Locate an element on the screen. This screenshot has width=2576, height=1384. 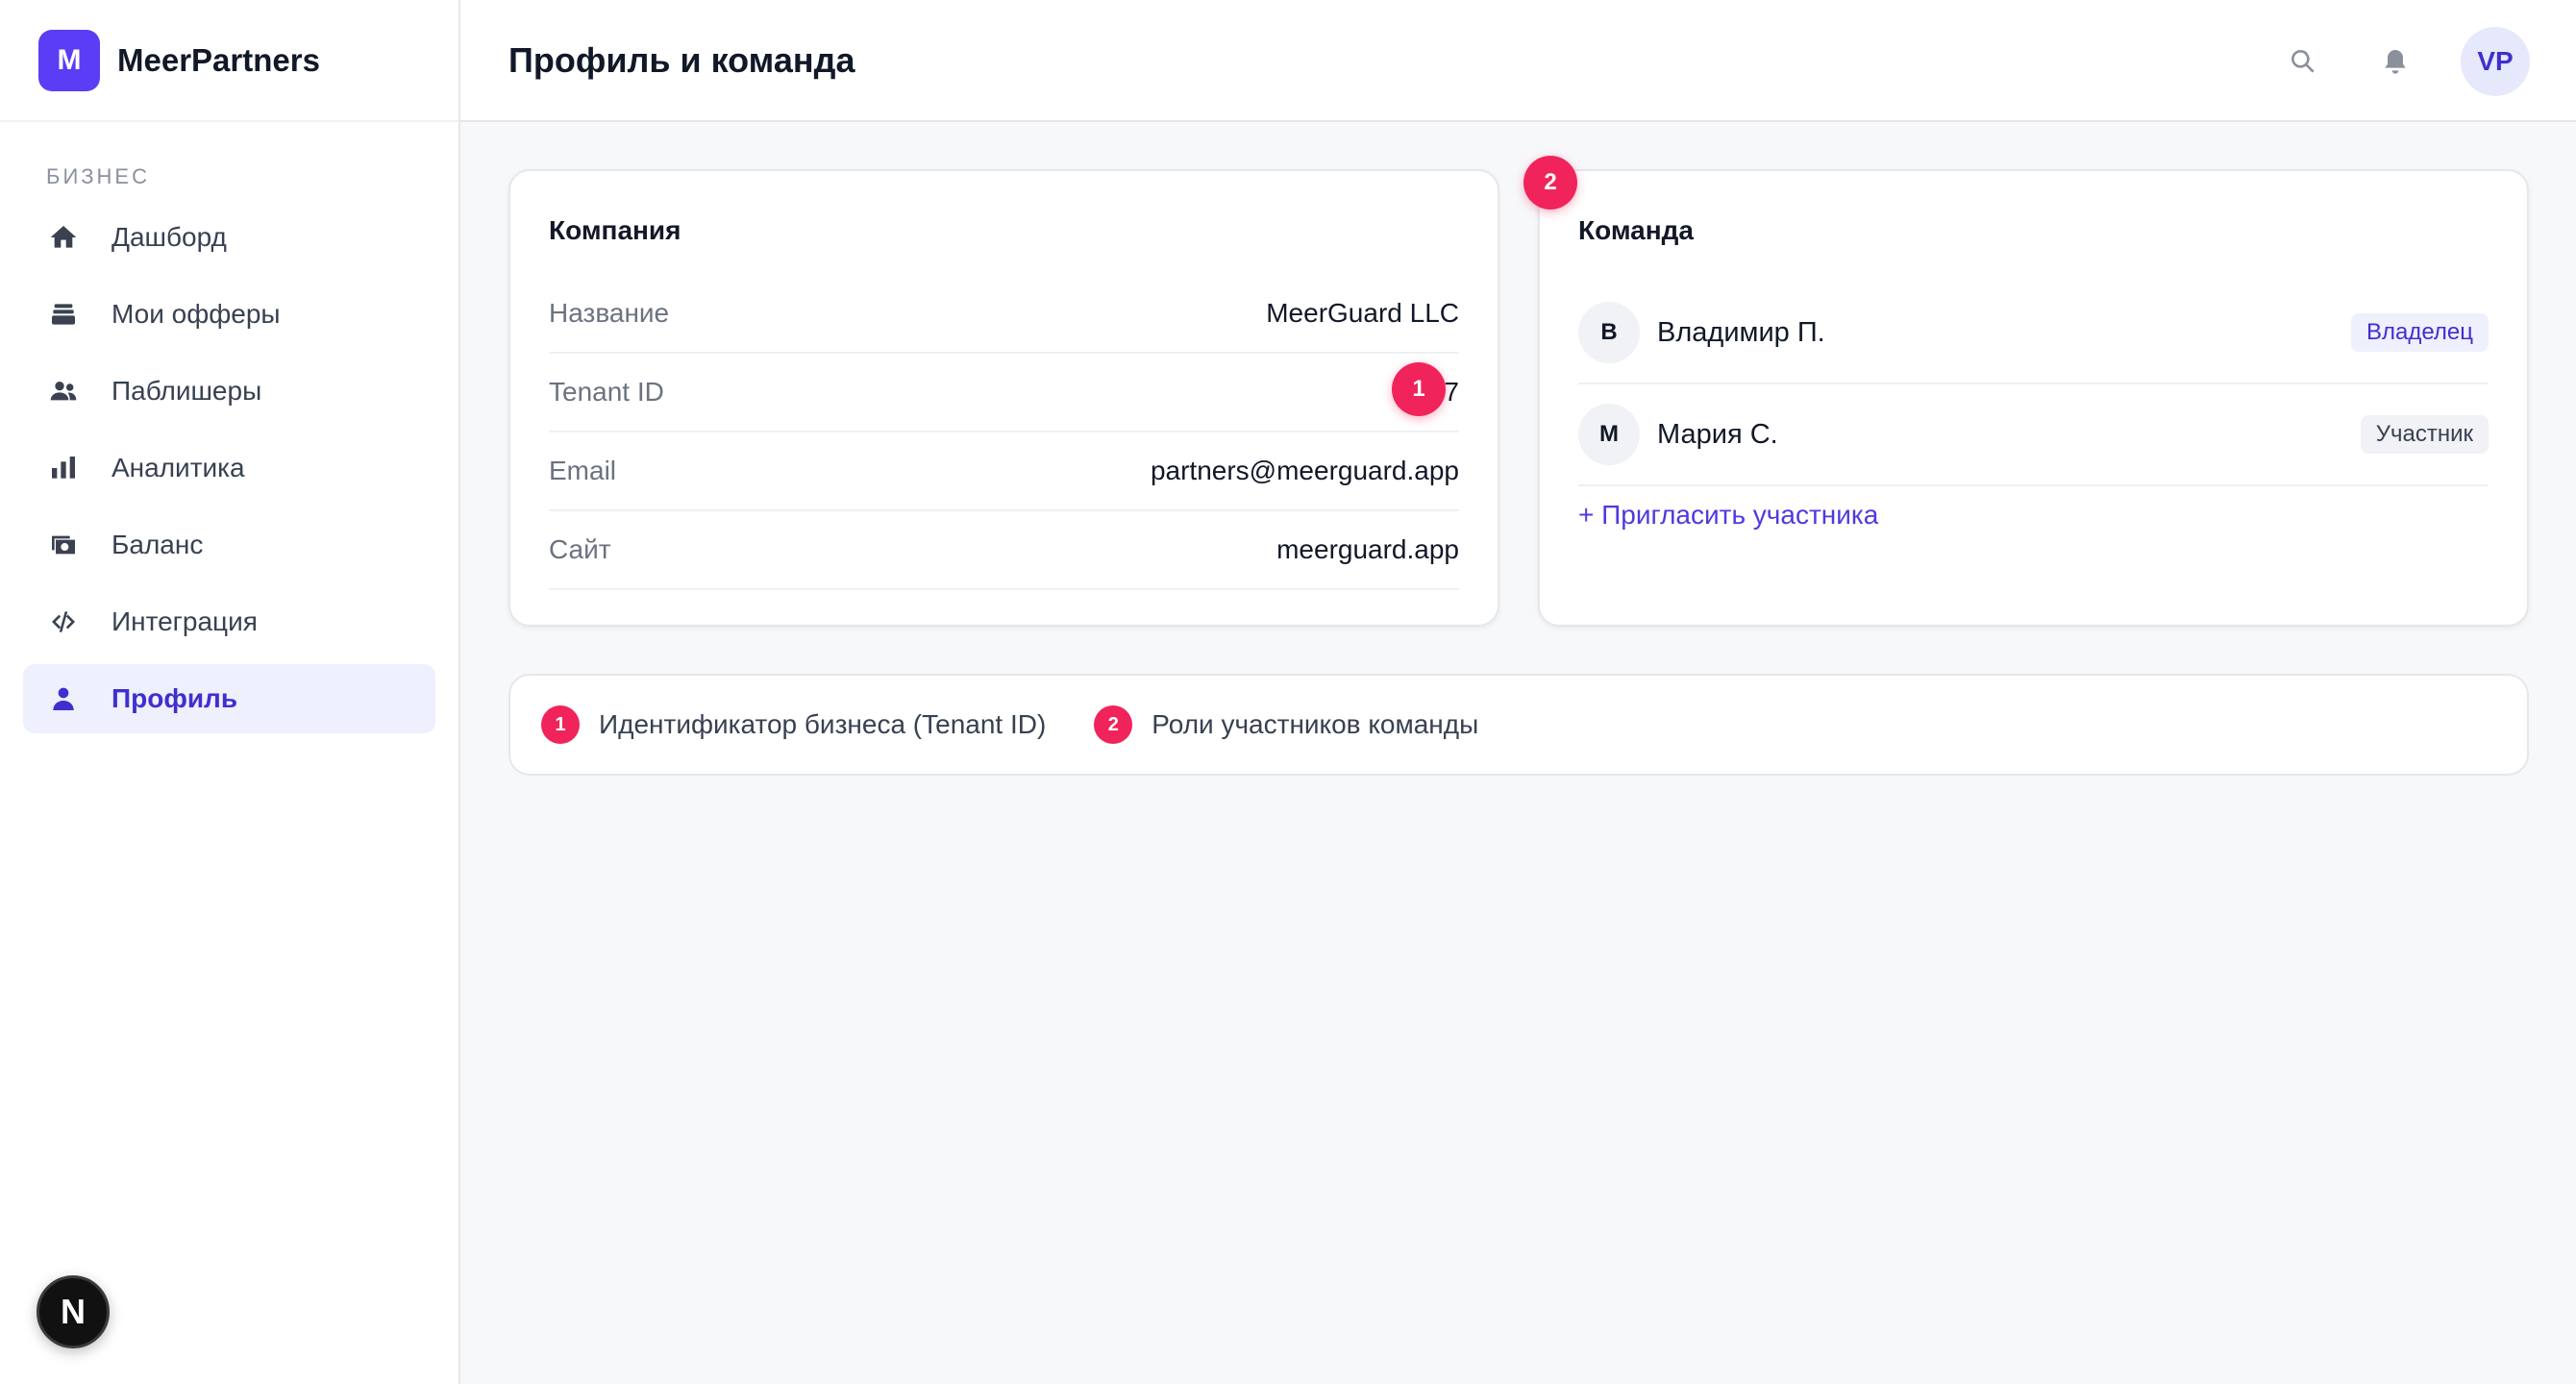
member-name: Мария С. is located at coordinates (1717, 434).